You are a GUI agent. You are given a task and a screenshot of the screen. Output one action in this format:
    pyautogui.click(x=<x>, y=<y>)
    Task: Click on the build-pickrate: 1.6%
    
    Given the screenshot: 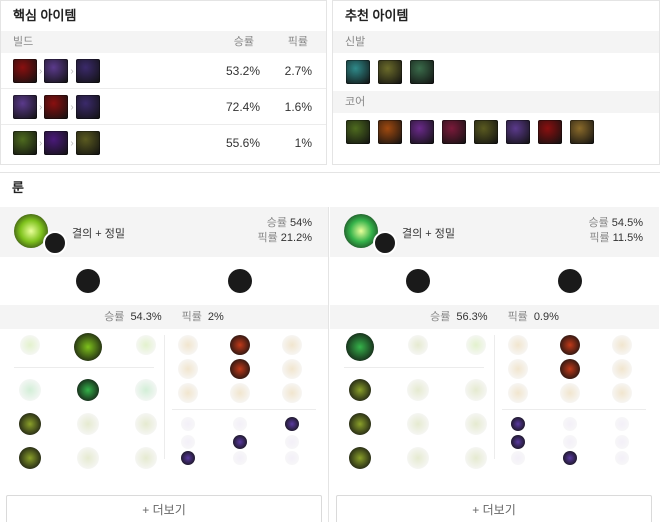 What is the action you would take?
    pyautogui.click(x=298, y=107)
    